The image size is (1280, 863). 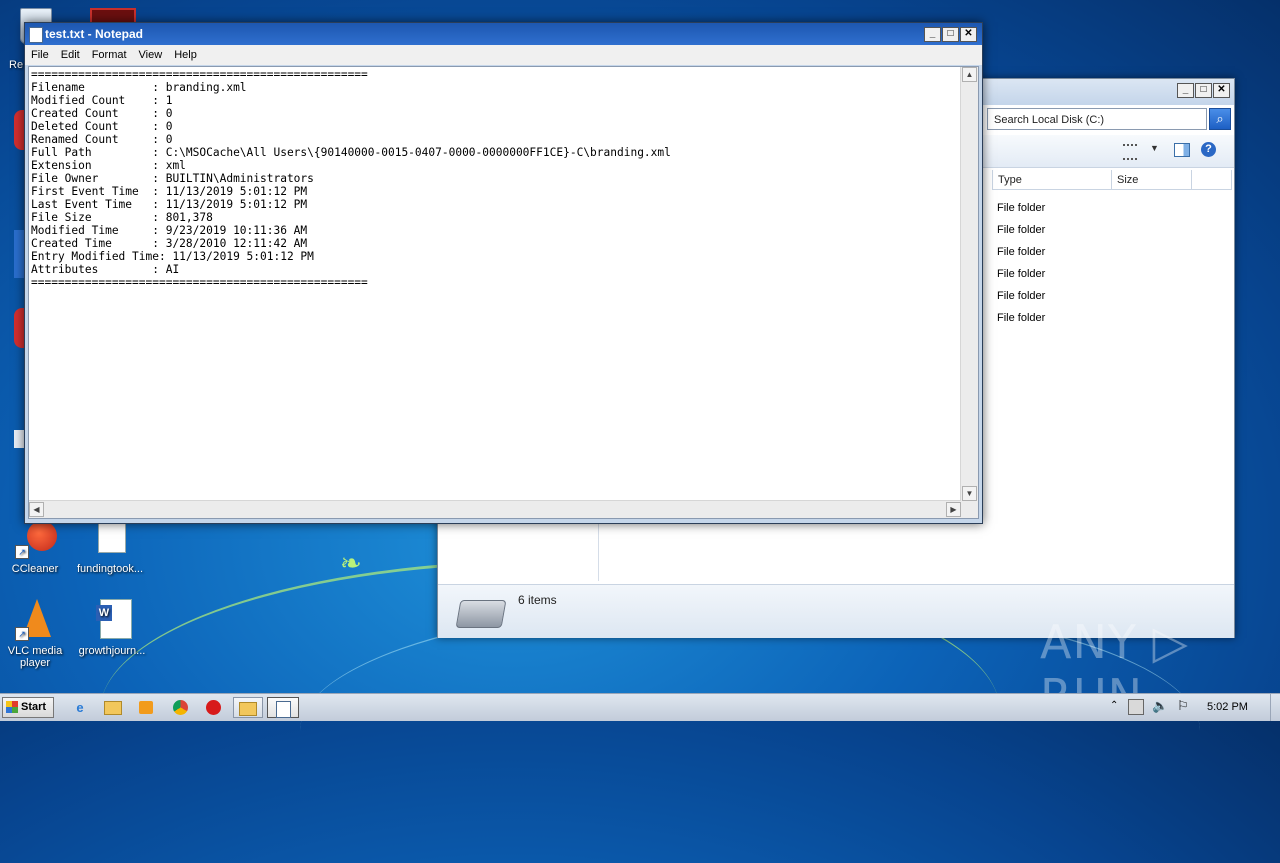 I want to click on vlc-desktop-icon: ↗ VLC media player, so click(x=35, y=633).